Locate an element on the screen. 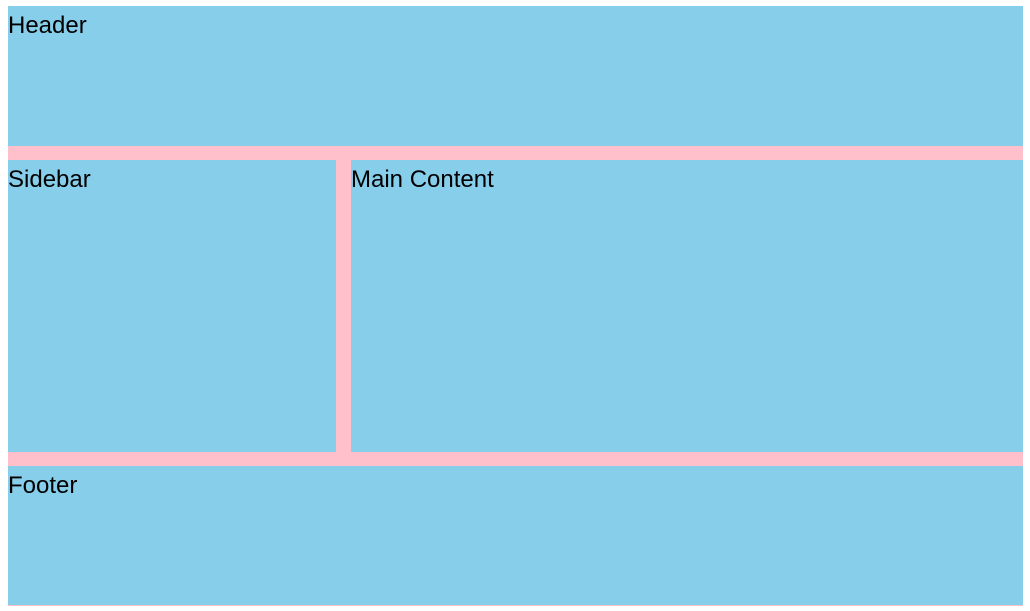  main-content-label: Main Content is located at coordinates (422, 179).